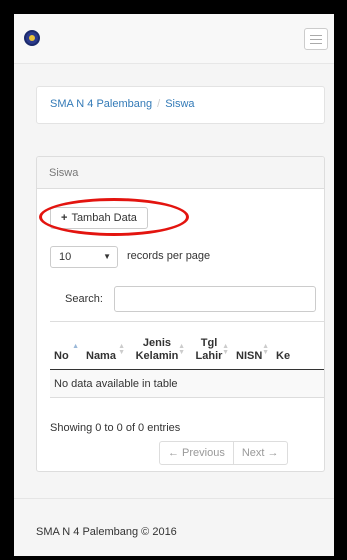 The width and height of the screenshot is (347, 560). What do you see at coordinates (174, 39) in the screenshot?
I see `navbar` at bounding box center [174, 39].